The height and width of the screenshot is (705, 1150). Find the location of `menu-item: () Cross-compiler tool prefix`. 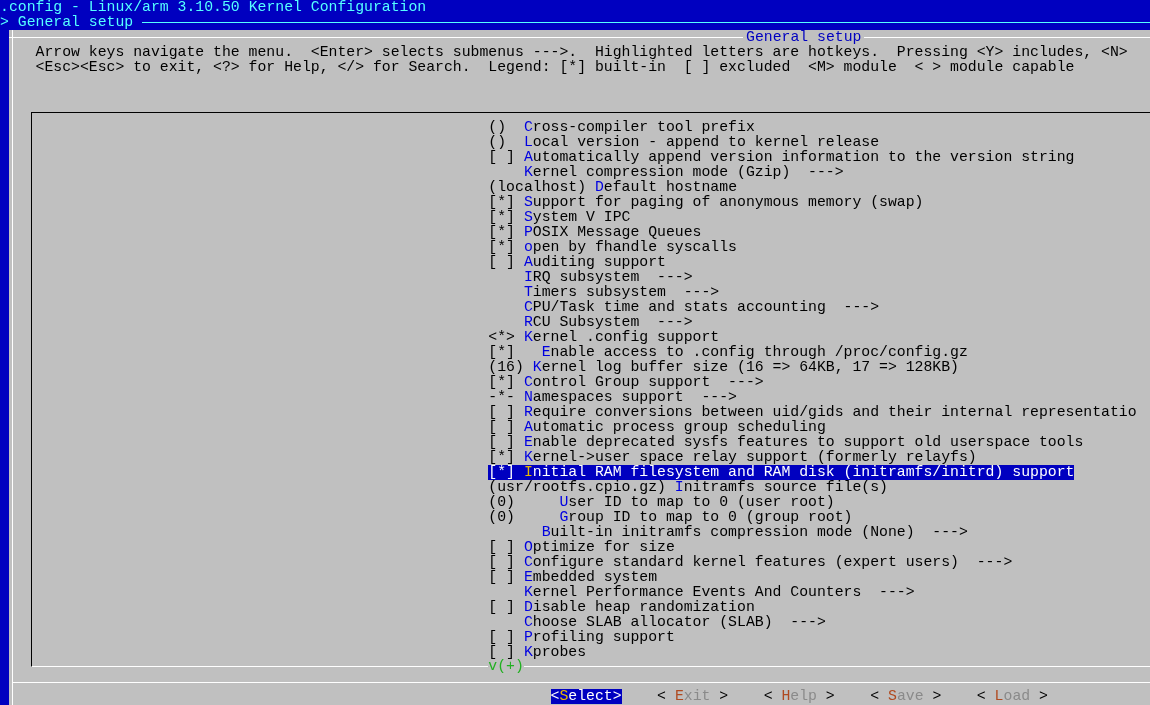

menu-item: () Cross-compiler tool prefix is located at coordinates (621, 127).